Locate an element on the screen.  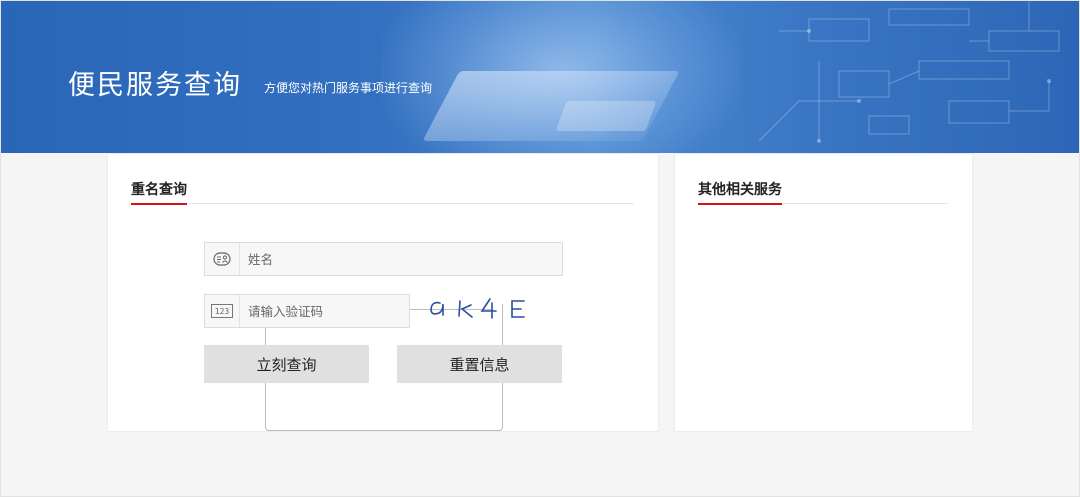
name-field is located at coordinates (383, 259).